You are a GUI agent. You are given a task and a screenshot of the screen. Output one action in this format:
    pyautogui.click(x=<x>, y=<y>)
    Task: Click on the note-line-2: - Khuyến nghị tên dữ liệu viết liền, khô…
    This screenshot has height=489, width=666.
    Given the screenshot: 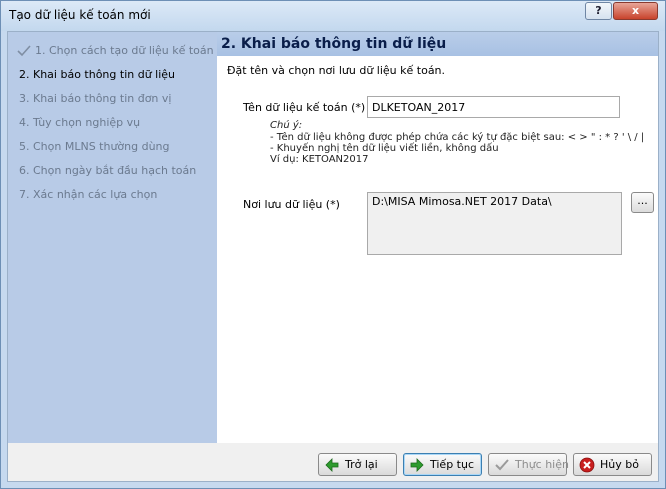 What is the action you would take?
    pyautogui.click(x=384, y=148)
    